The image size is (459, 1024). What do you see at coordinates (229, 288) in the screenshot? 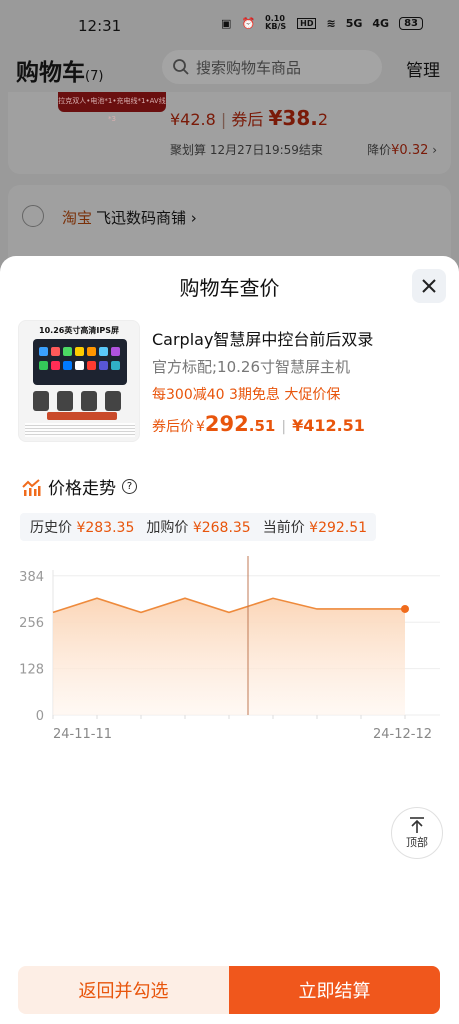
I see `sheet-title: 购物车查价` at bounding box center [229, 288].